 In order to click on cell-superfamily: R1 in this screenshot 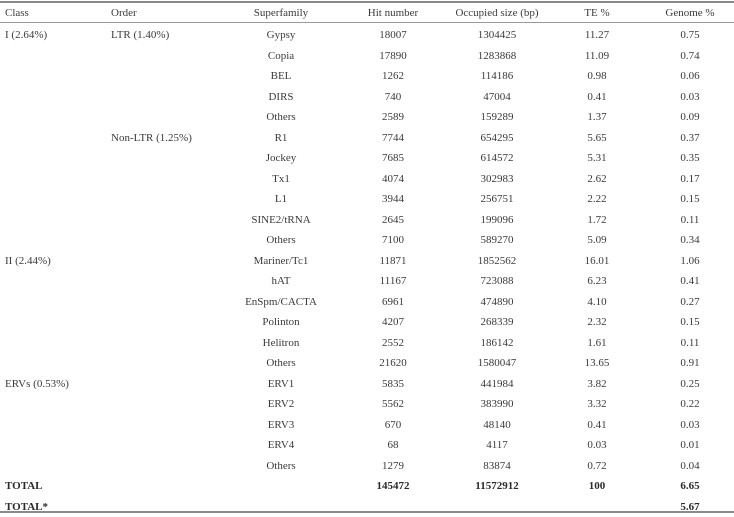, I will do `click(281, 138)`.